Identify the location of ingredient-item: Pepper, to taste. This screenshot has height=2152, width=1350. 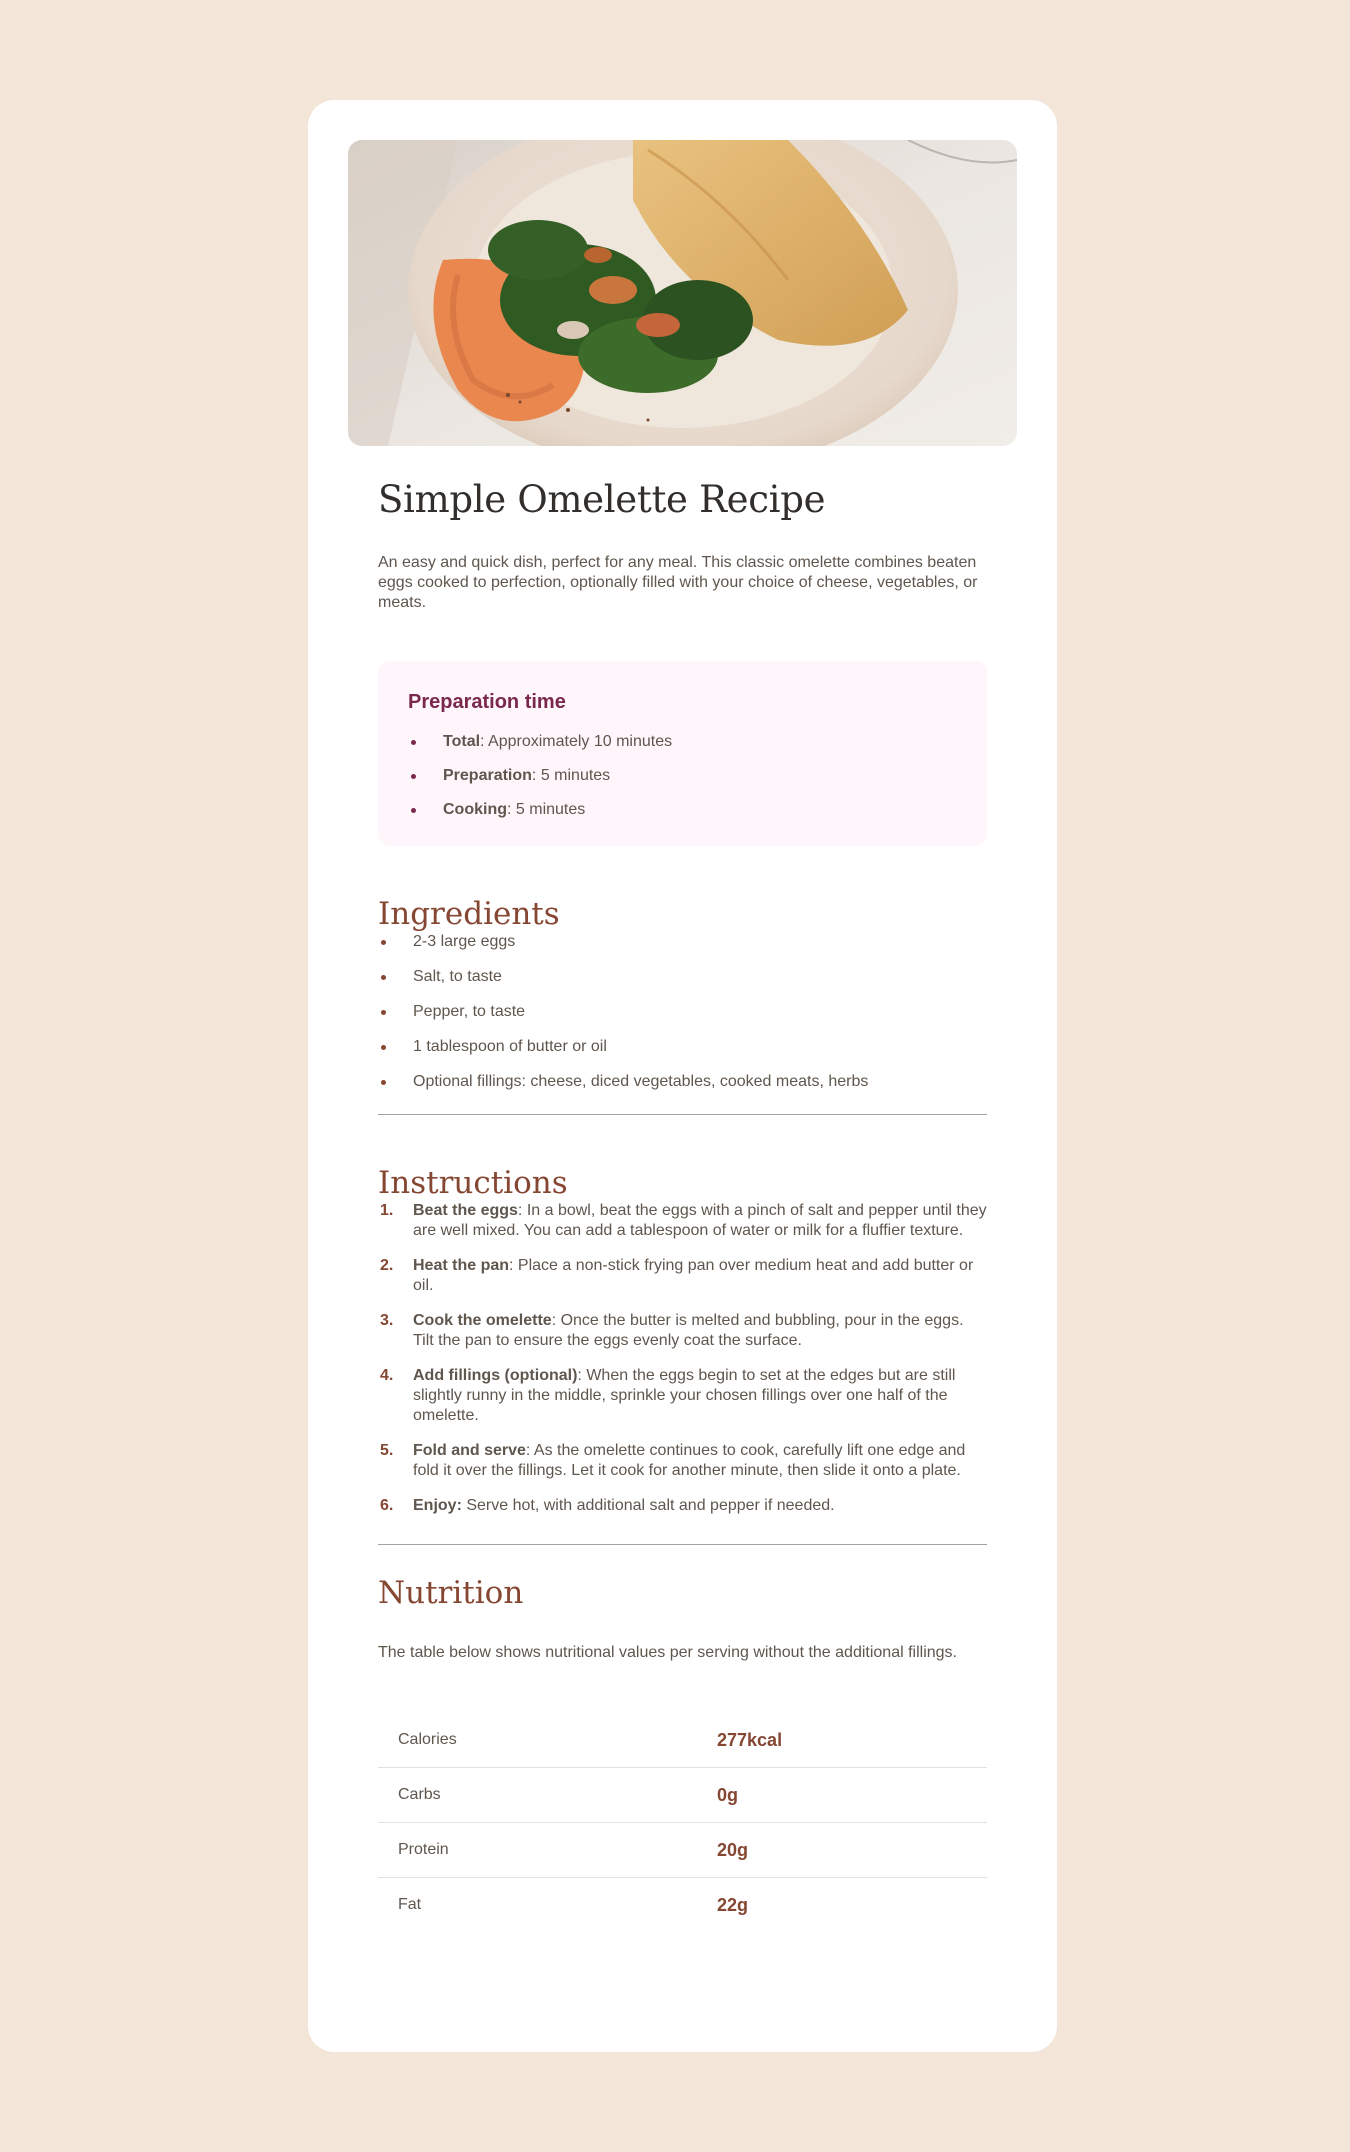
(682, 1012).